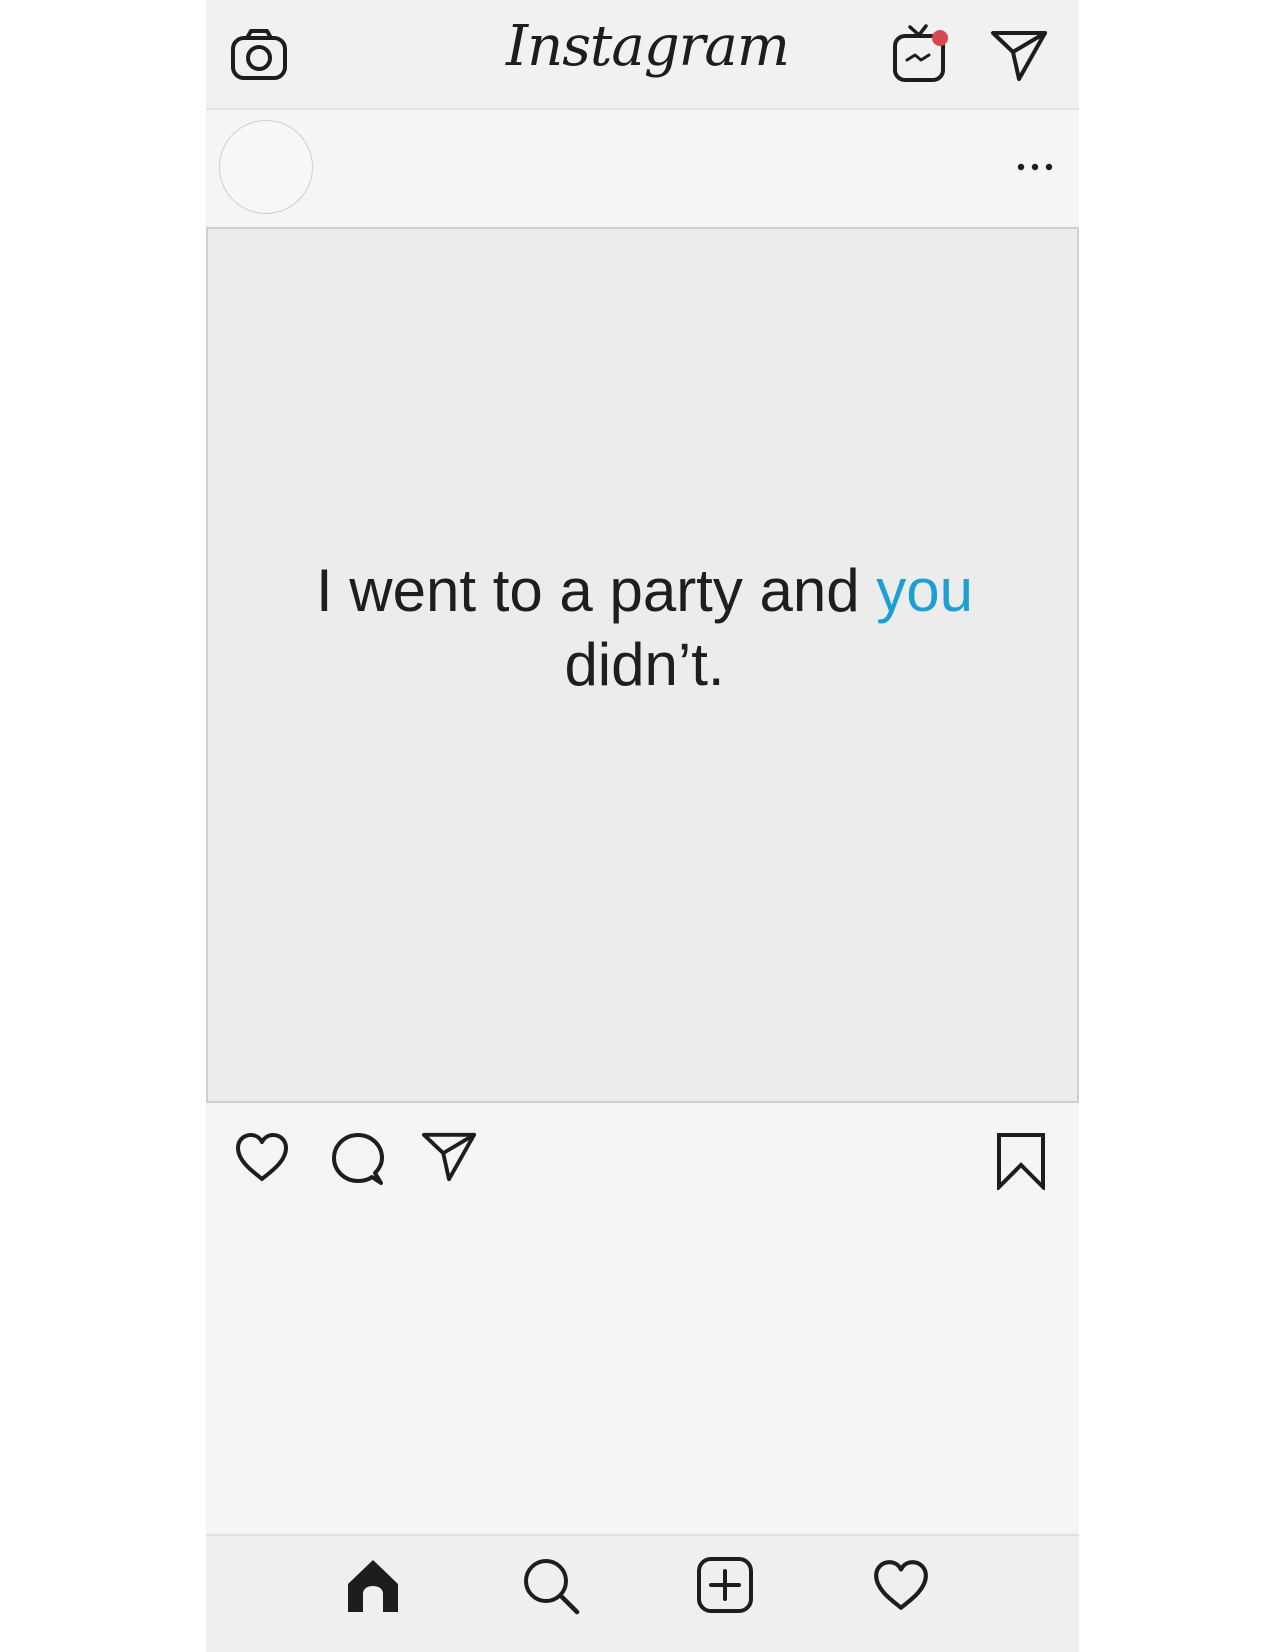 Image resolution: width=1275 pixels, height=1652 pixels. Describe the element at coordinates (925, 590) in the screenshot. I see `caption-accent-word: you` at that location.